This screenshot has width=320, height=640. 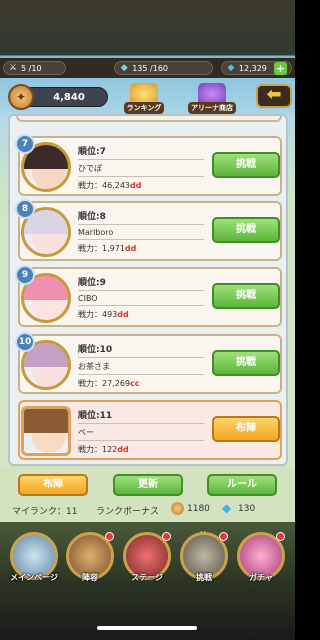 What do you see at coordinates (261, 559) in the screenshot?
I see `nav-gacha: ガチャ` at bounding box center [261, 559].